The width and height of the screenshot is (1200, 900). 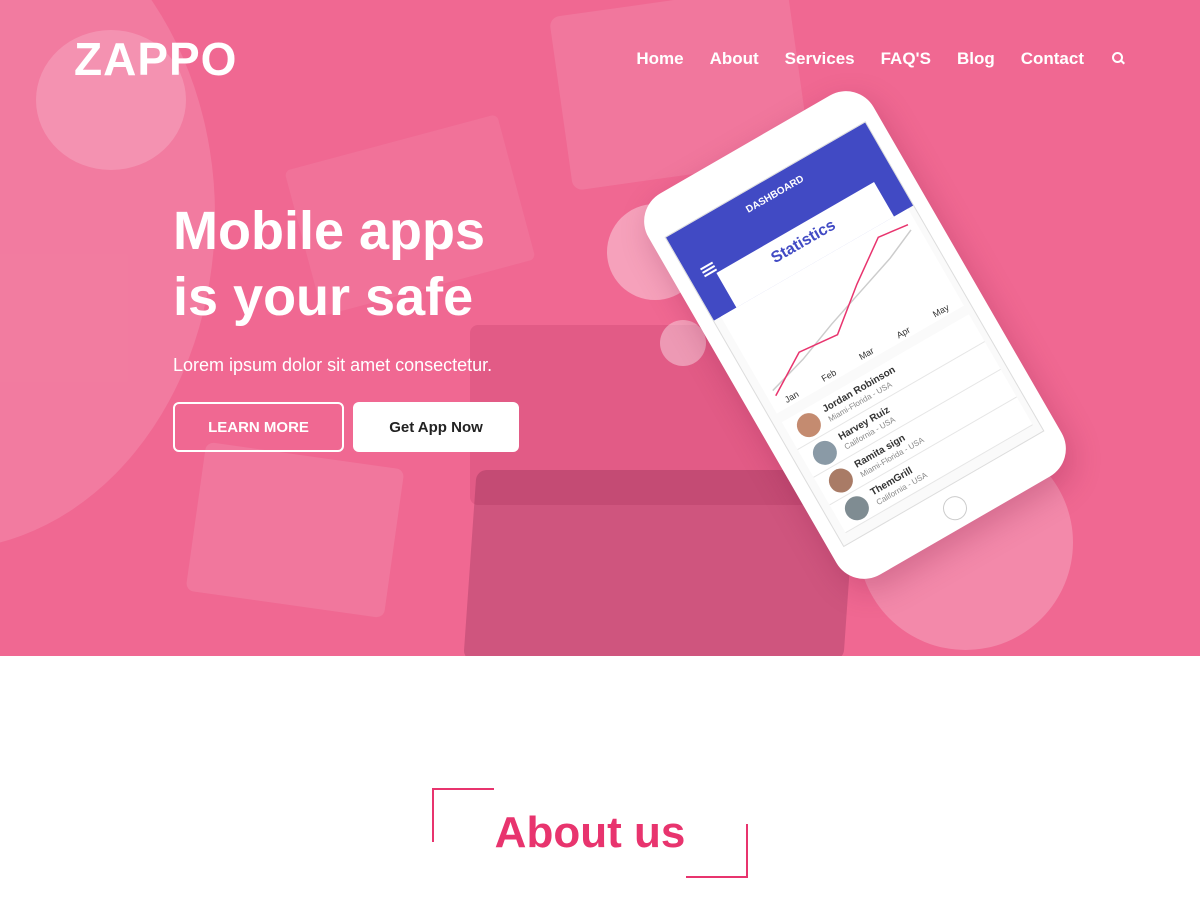 What do you see at coordinates (955, 508) in the screenshot?
I see `phone-home-button` at bounding box center [955, 508].